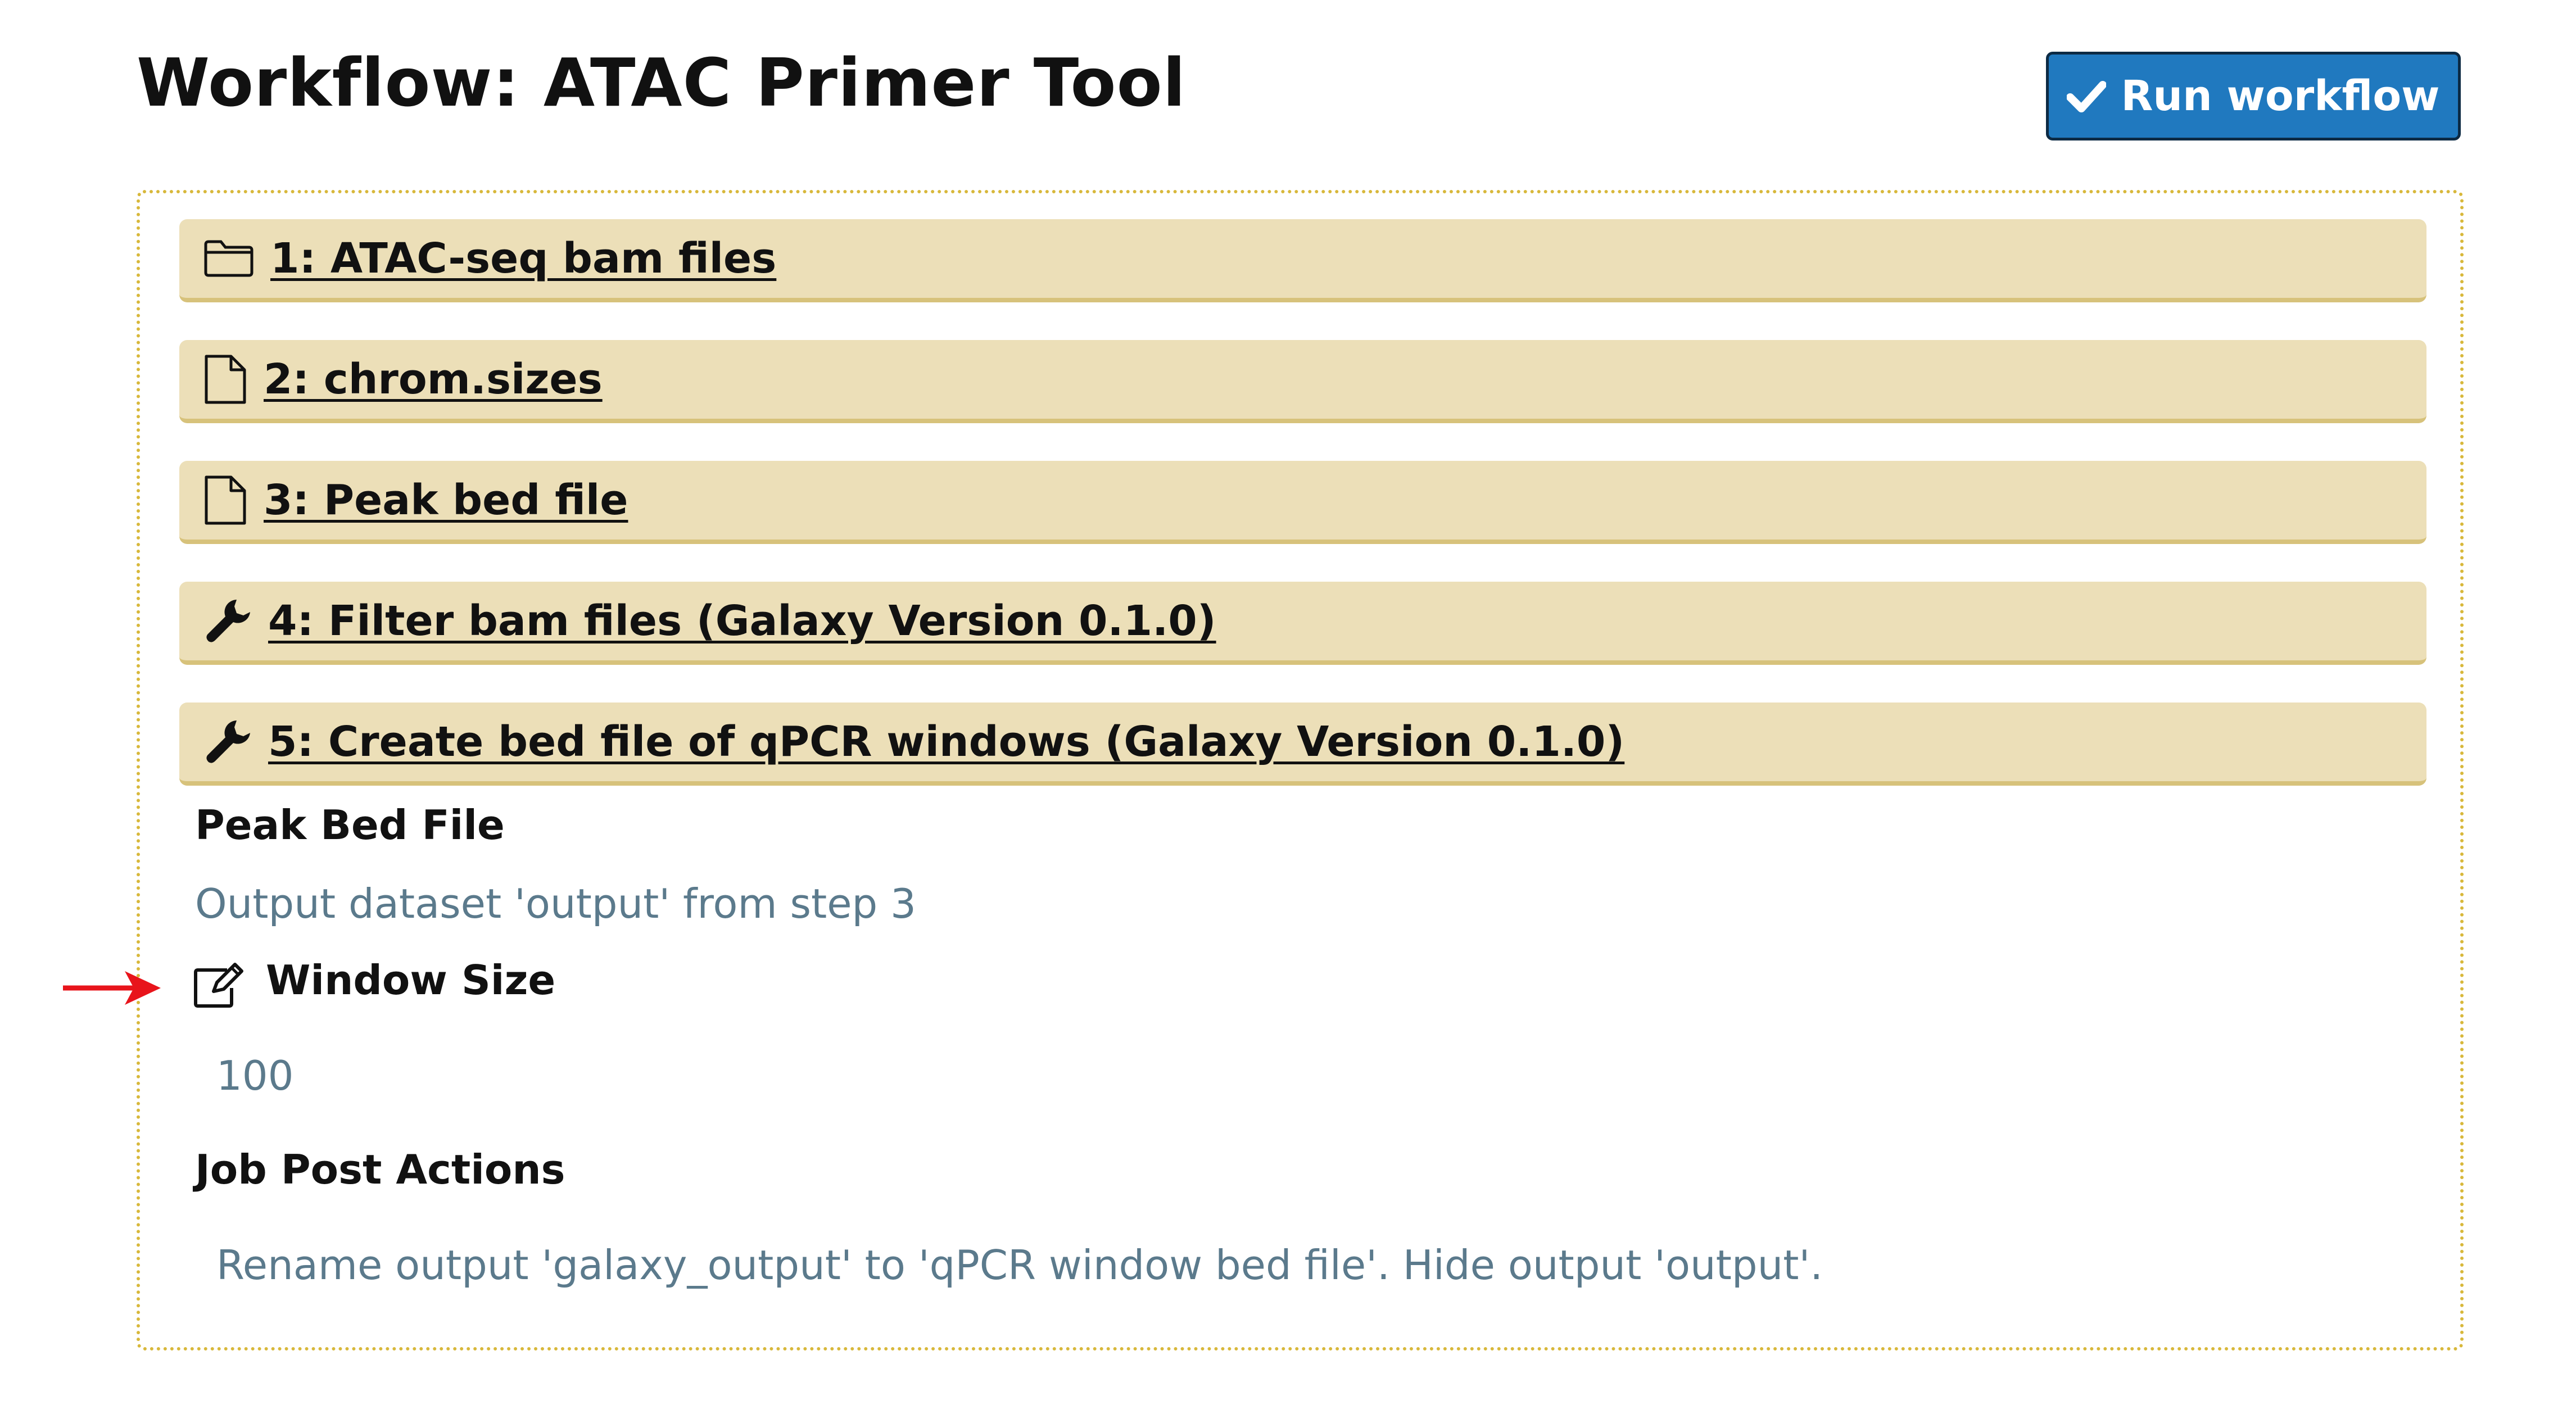 The width and height of the screenshot is (2576, 1405). What do you see at coordinates (350, 825) in the screenshot?
I see `peak-bed-file-label: Peak Bed File` at bounding box center [350, 825].